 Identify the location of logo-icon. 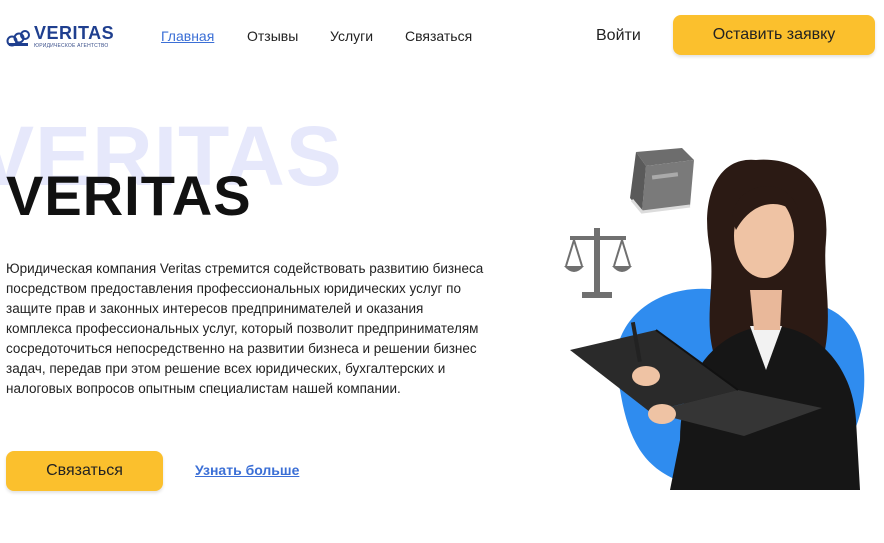
(18, 37).